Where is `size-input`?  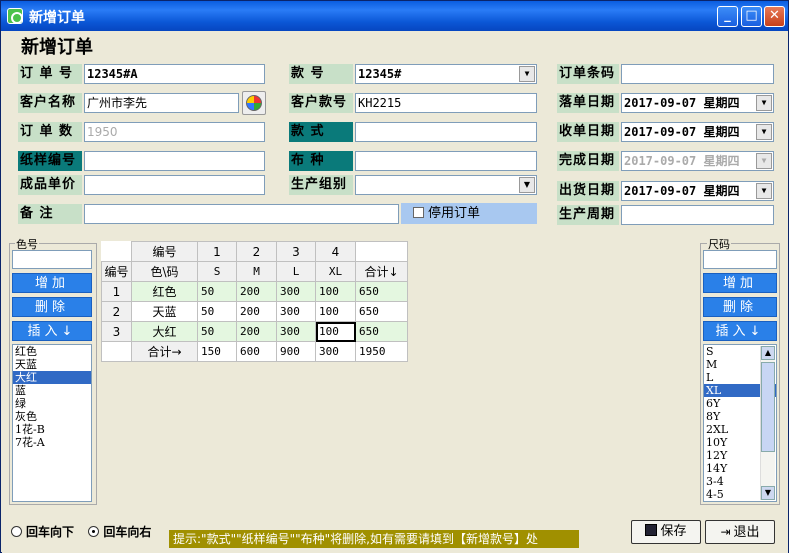 size-input is located at coordinates (740, 259).